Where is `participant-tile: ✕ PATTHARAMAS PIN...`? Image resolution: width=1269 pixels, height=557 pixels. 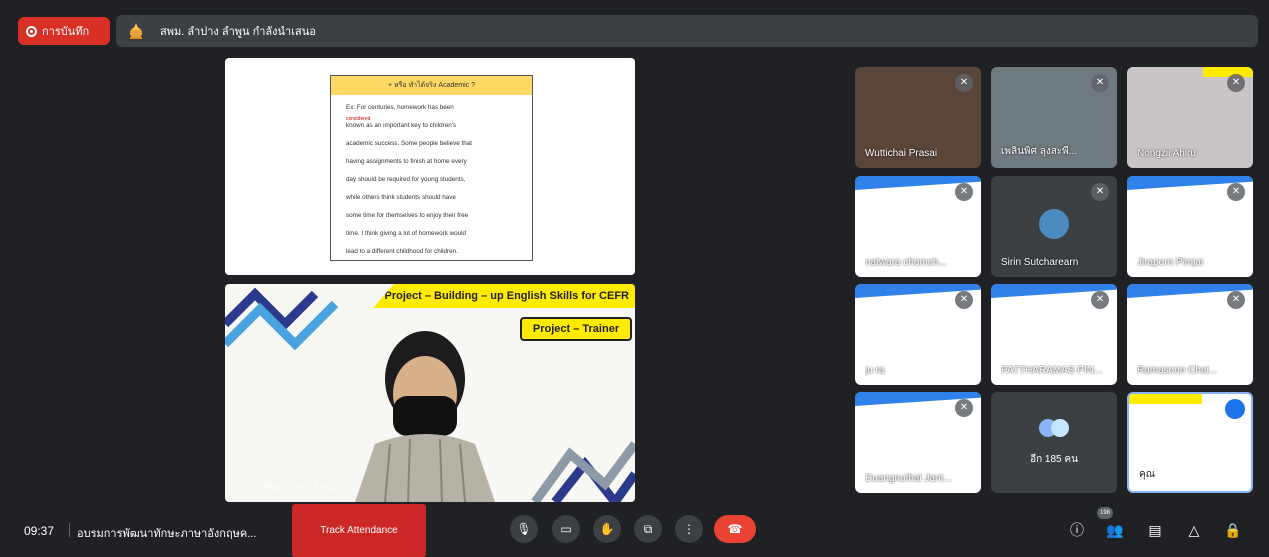 participant-tile: ✕ PATTHARAMAS PIN... is located at coordinates (1054, 334).